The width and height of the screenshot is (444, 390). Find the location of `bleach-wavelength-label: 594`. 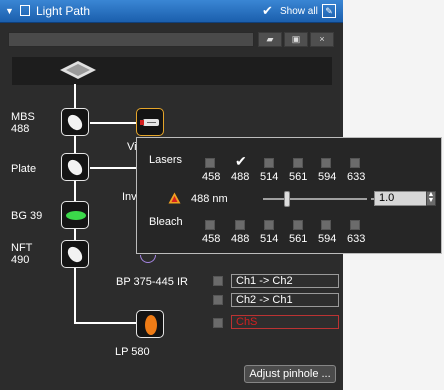

bleach-wavelength-label: 594 is located at coordinates (327, 239).